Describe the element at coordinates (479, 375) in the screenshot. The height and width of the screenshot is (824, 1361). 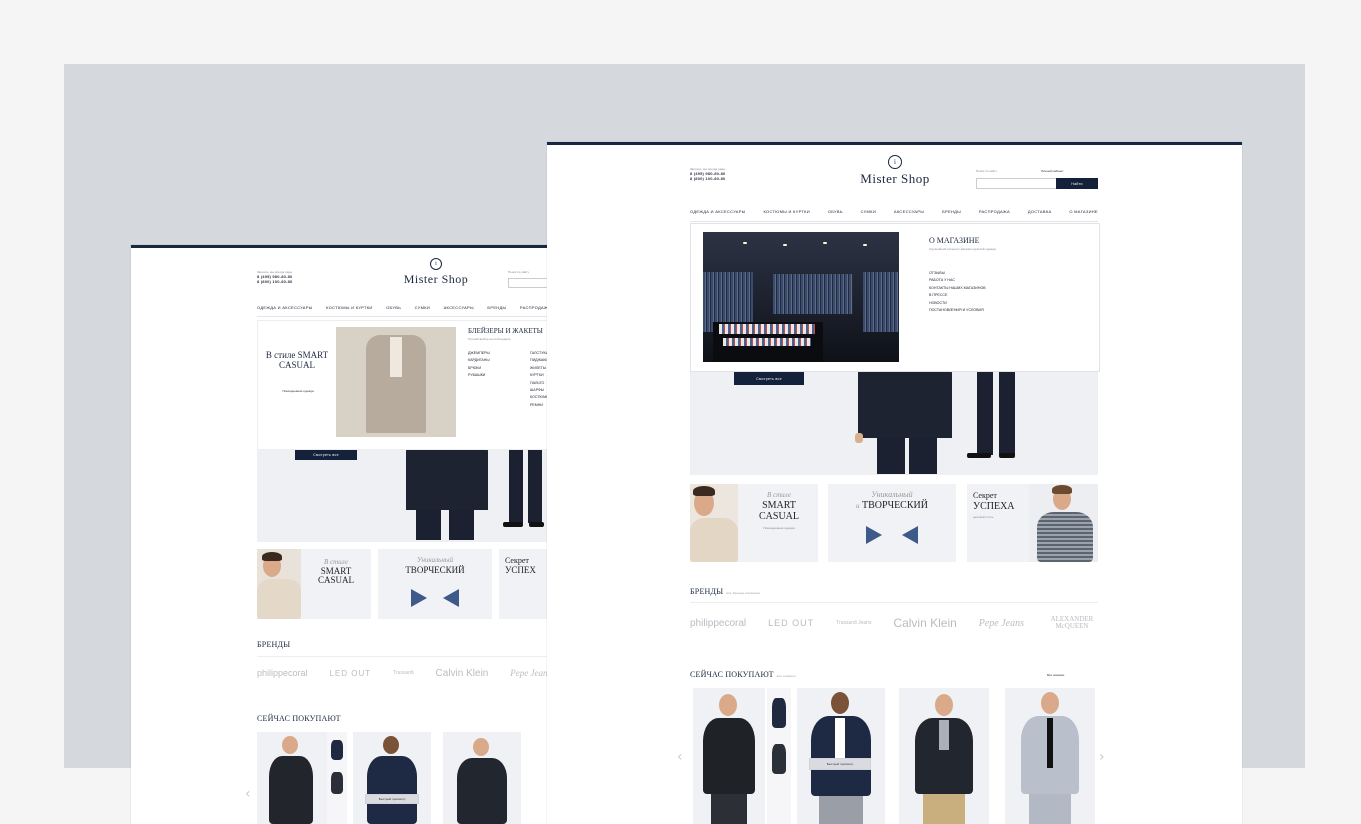
I see `dropdown-link: Рубашки` at that location.